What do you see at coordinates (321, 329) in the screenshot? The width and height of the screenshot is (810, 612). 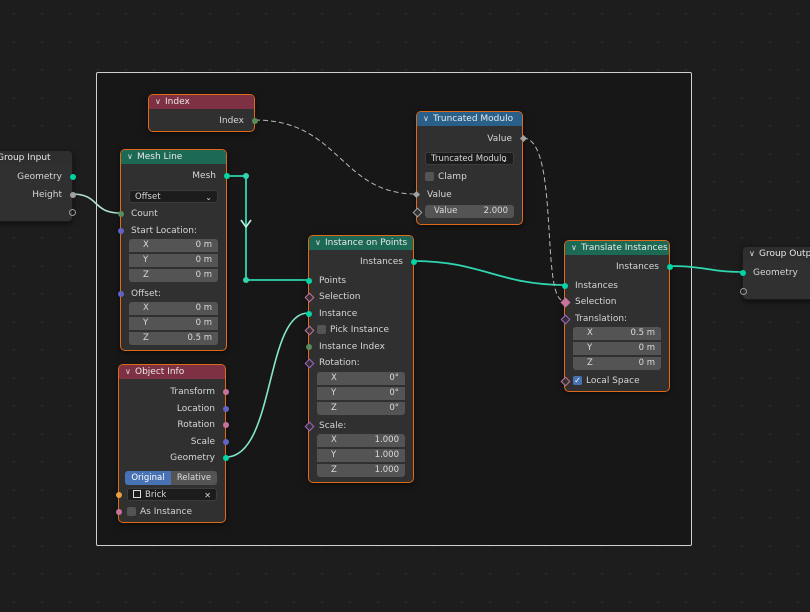 I see `pick-instance-checkbox` at bounding box center [321, 329].